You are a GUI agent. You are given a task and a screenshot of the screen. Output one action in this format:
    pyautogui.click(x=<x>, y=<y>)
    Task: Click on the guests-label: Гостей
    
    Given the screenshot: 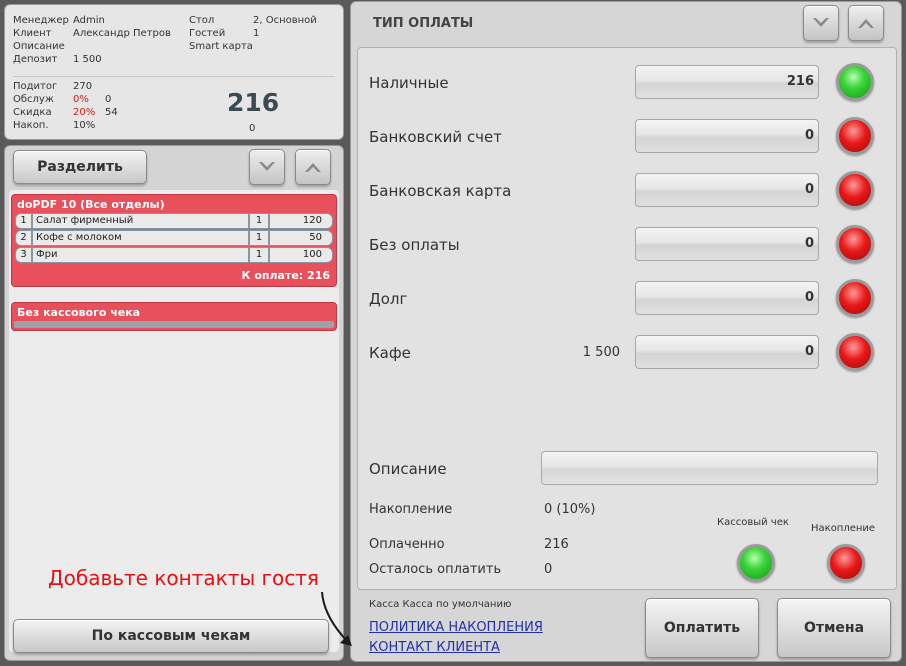 What is the action you would take?
    pyautogui.click(x=207, y=33)
    